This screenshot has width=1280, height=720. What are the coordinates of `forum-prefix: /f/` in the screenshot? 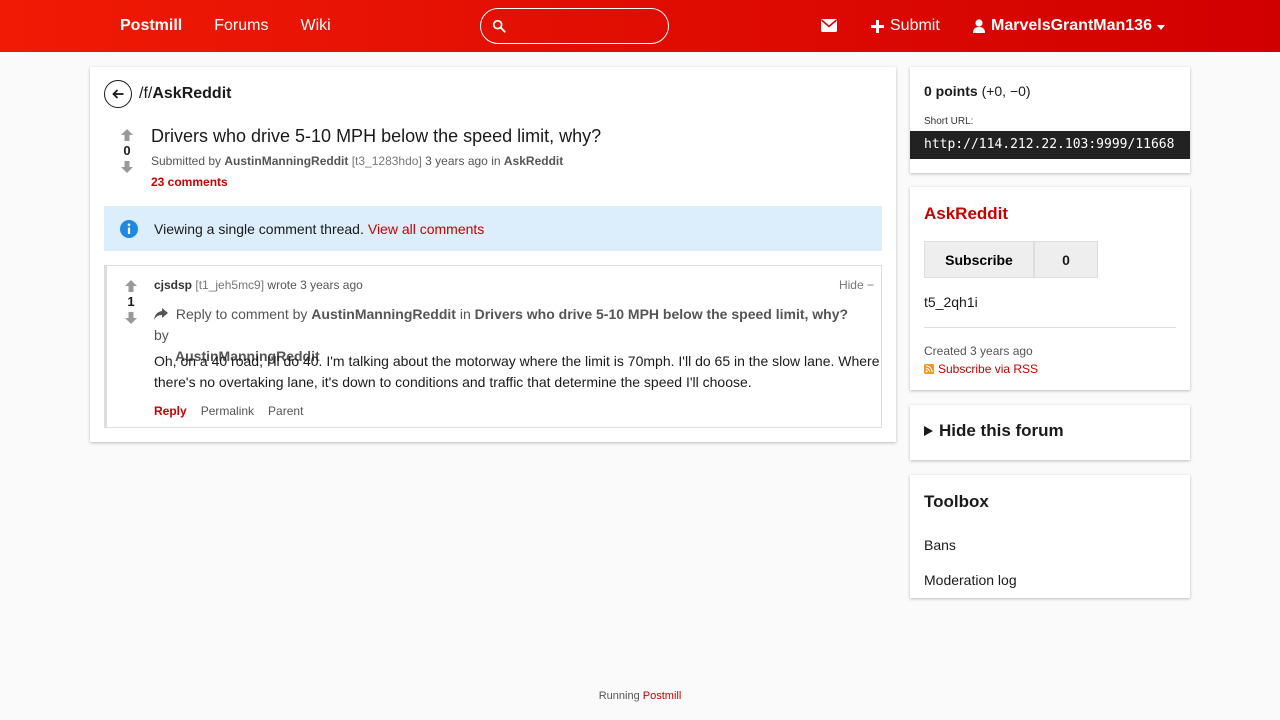 It's located at (146, 93).